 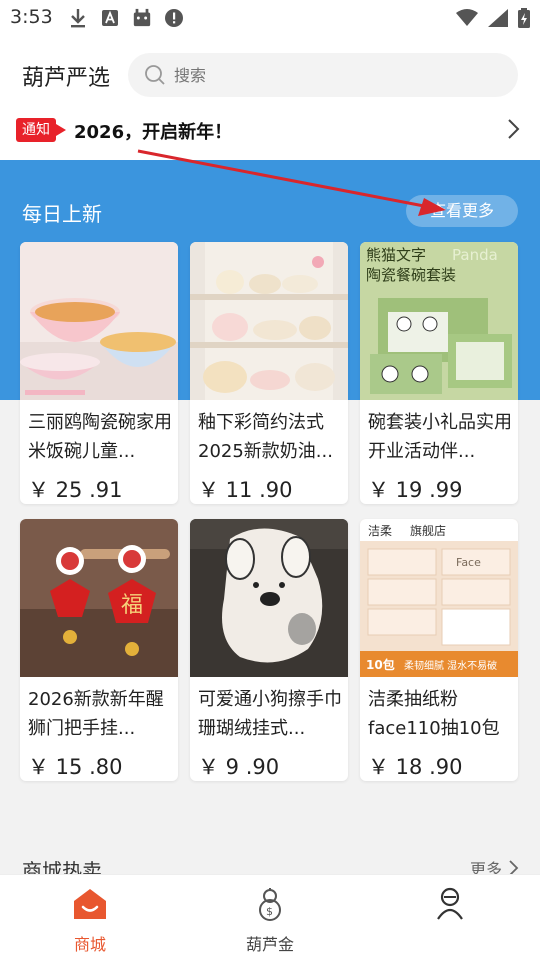 What do you see at coordinates (270, 904) in the screenshot?
I see `gourd-icon: $` at bounding box center [270, 904].